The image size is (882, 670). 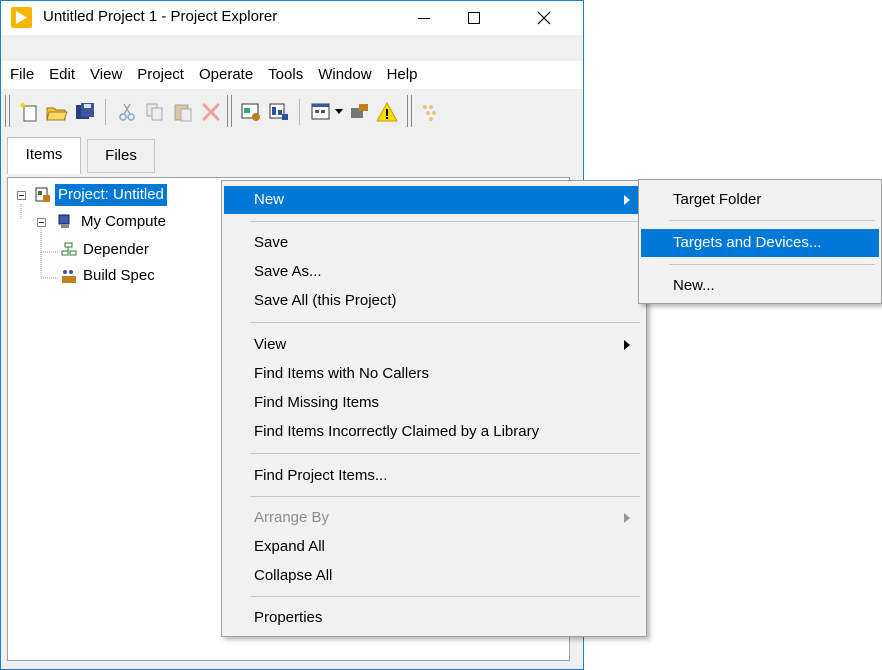 What do you see at coordinates (251, 112) in the screenshot?
I see `project-settings-icon` at bounding box center [251, 112].